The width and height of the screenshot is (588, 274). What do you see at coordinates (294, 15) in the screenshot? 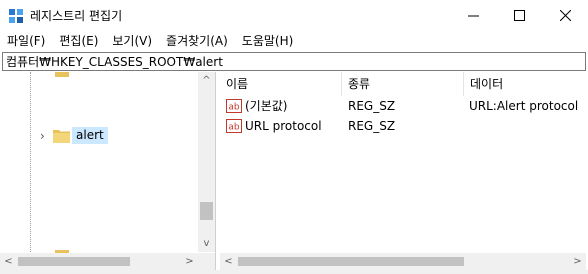
I see `title-bar: 레지스트리 편집기` at bounding box center [294, 15].